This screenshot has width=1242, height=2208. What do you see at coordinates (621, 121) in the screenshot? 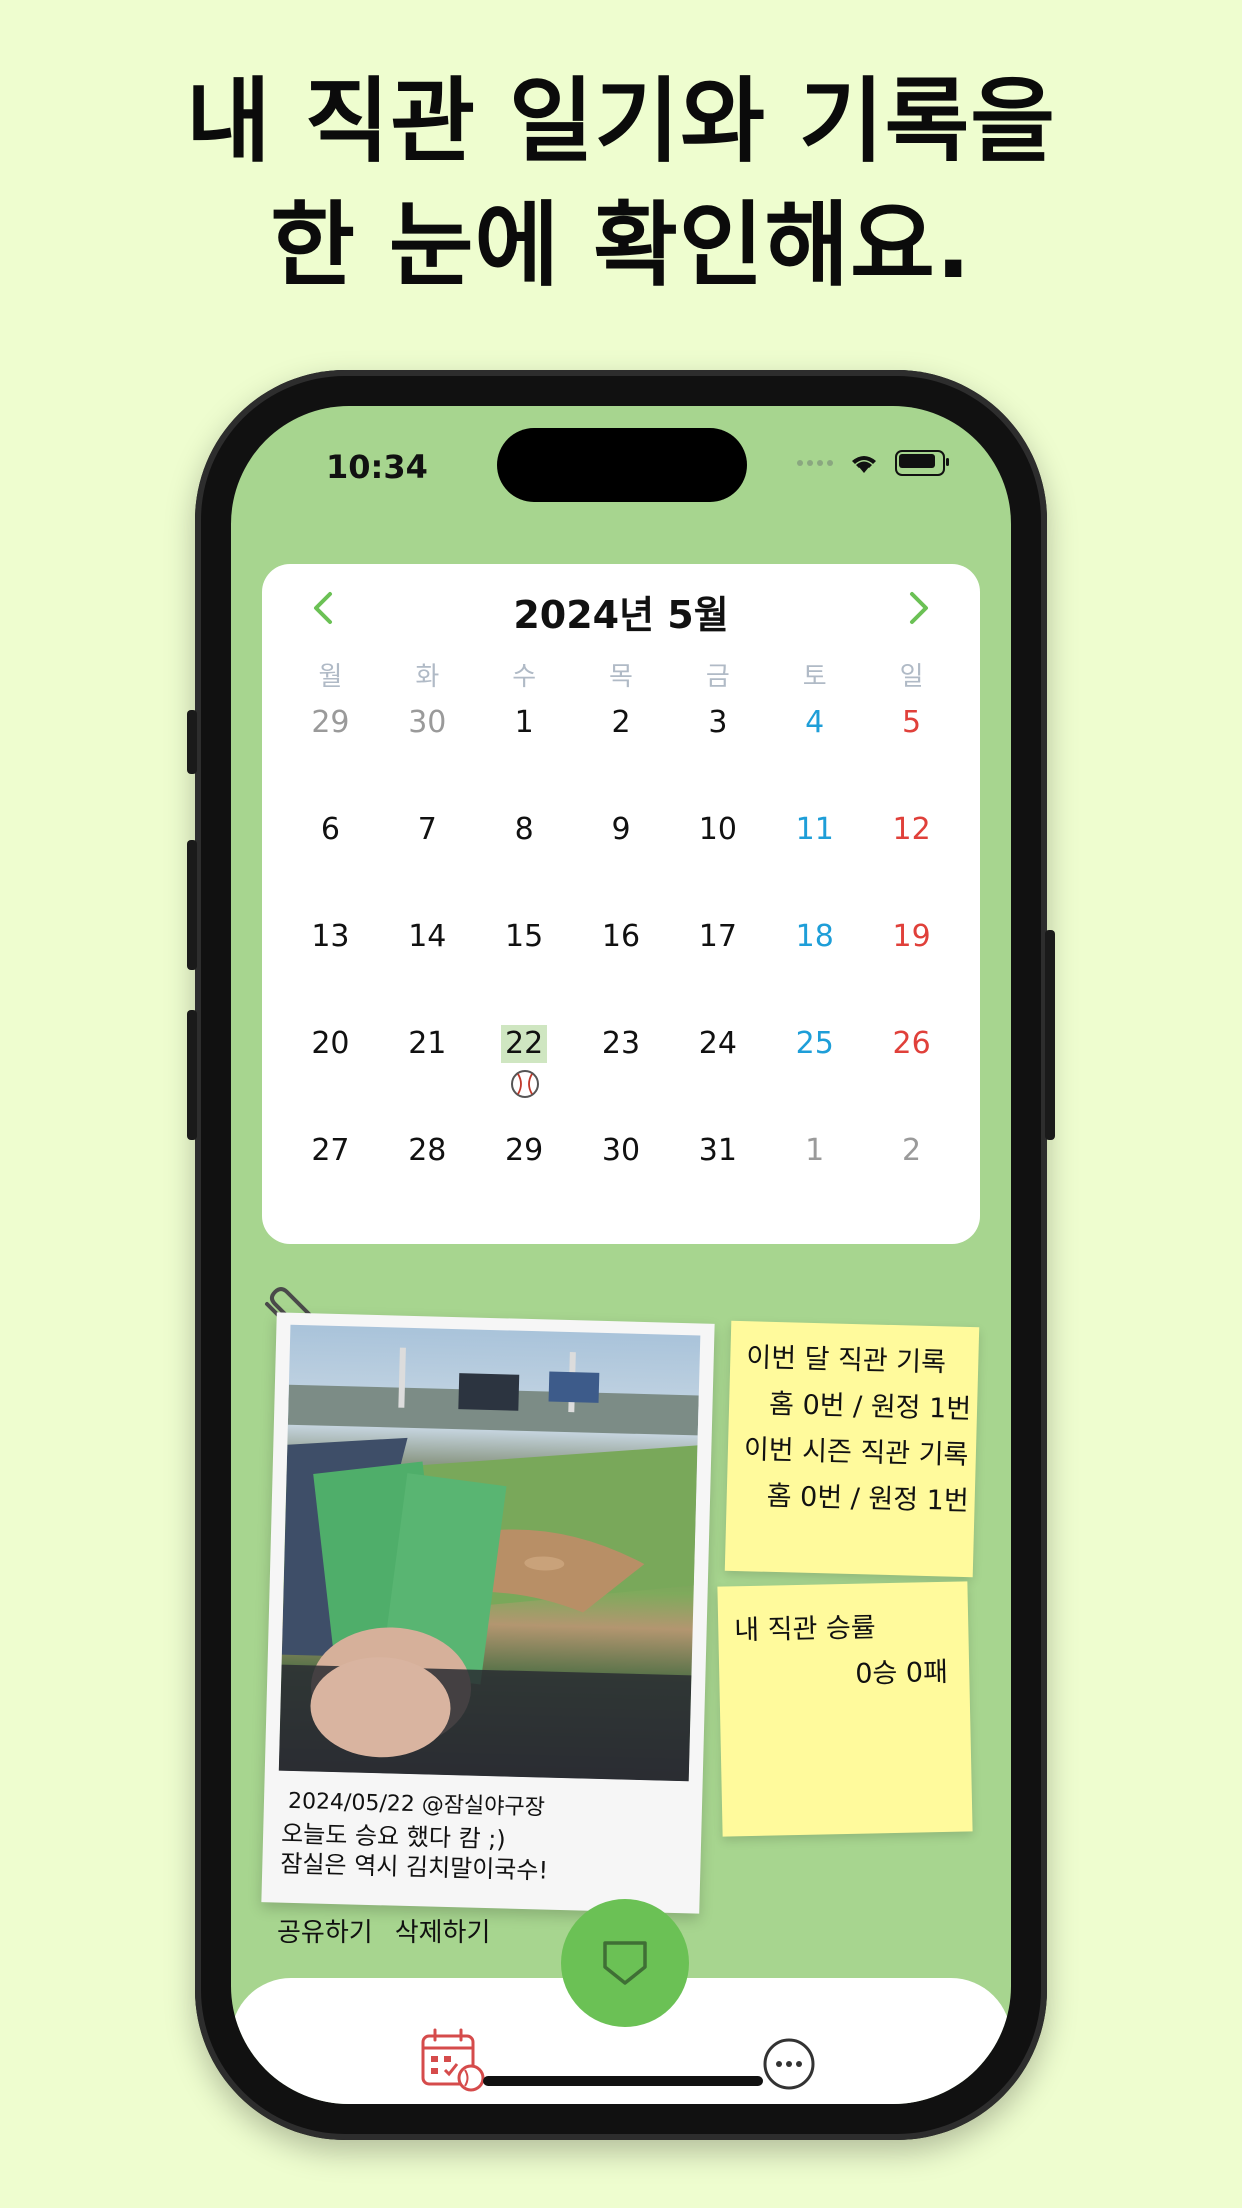
I see `headline-line1: 내 직관 일기와 기록을` at bounding box center [621, 121].